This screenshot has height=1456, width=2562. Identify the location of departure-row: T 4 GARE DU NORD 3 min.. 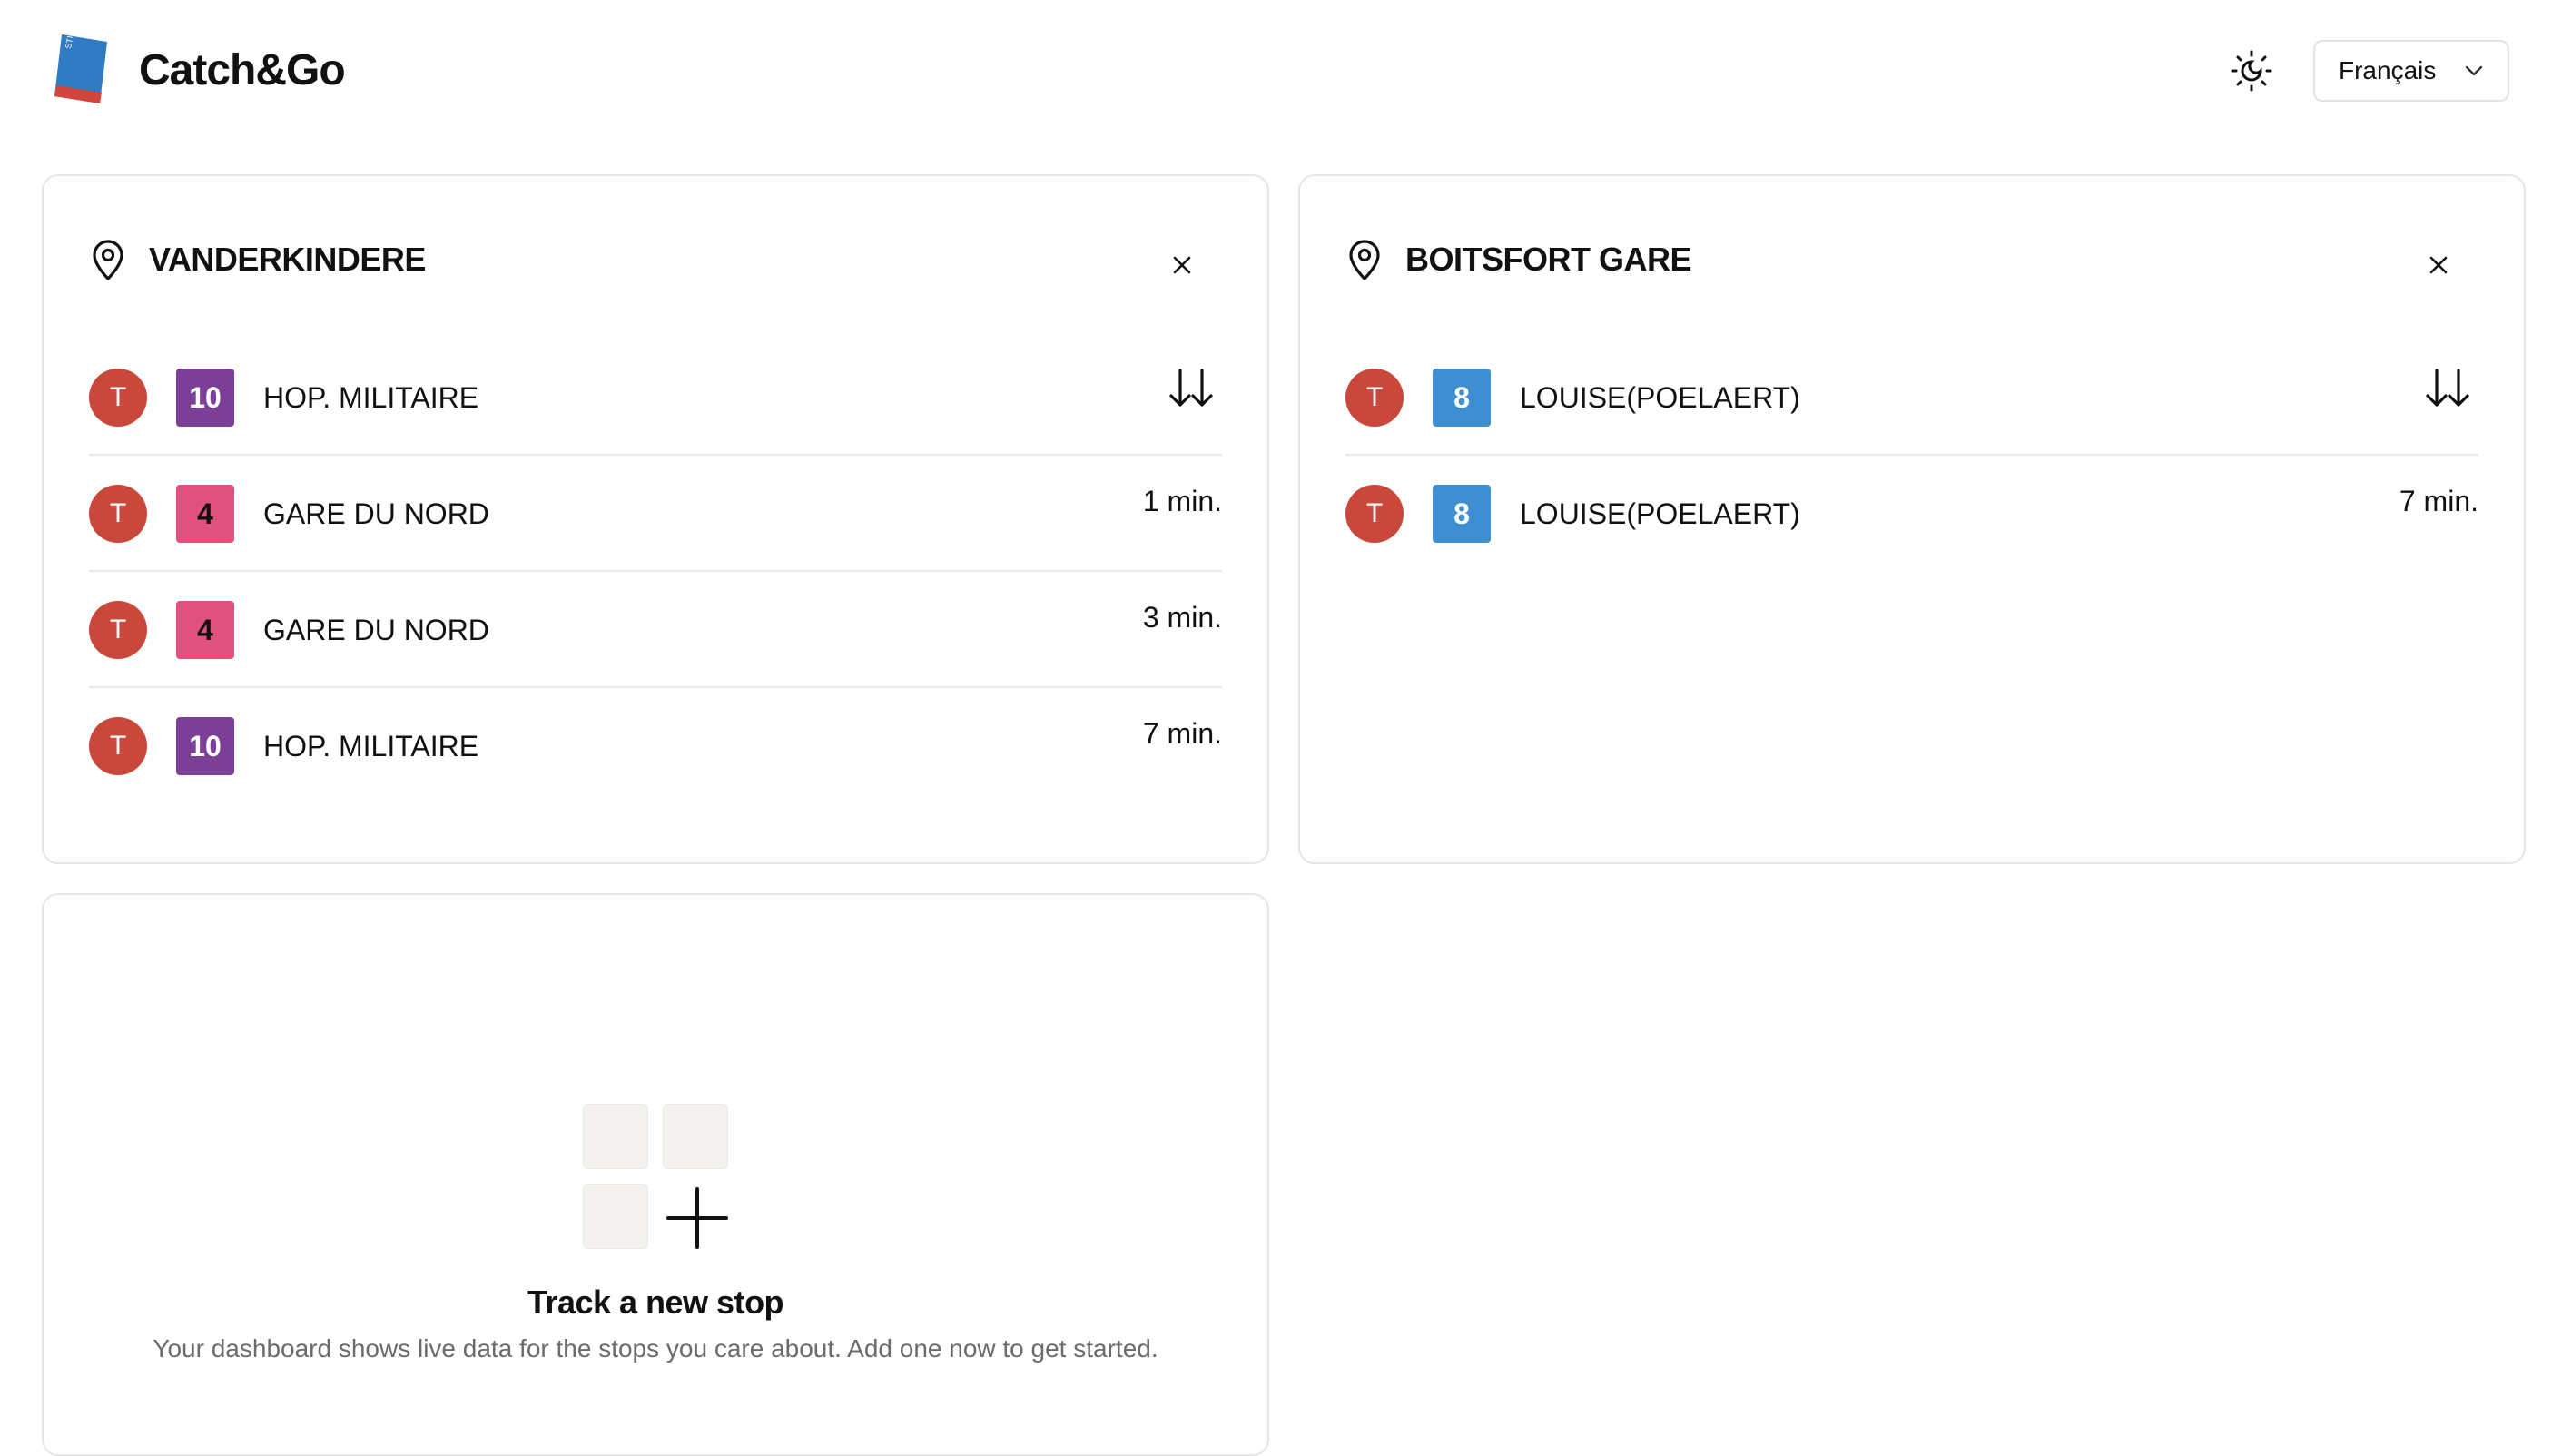
(655, 630).